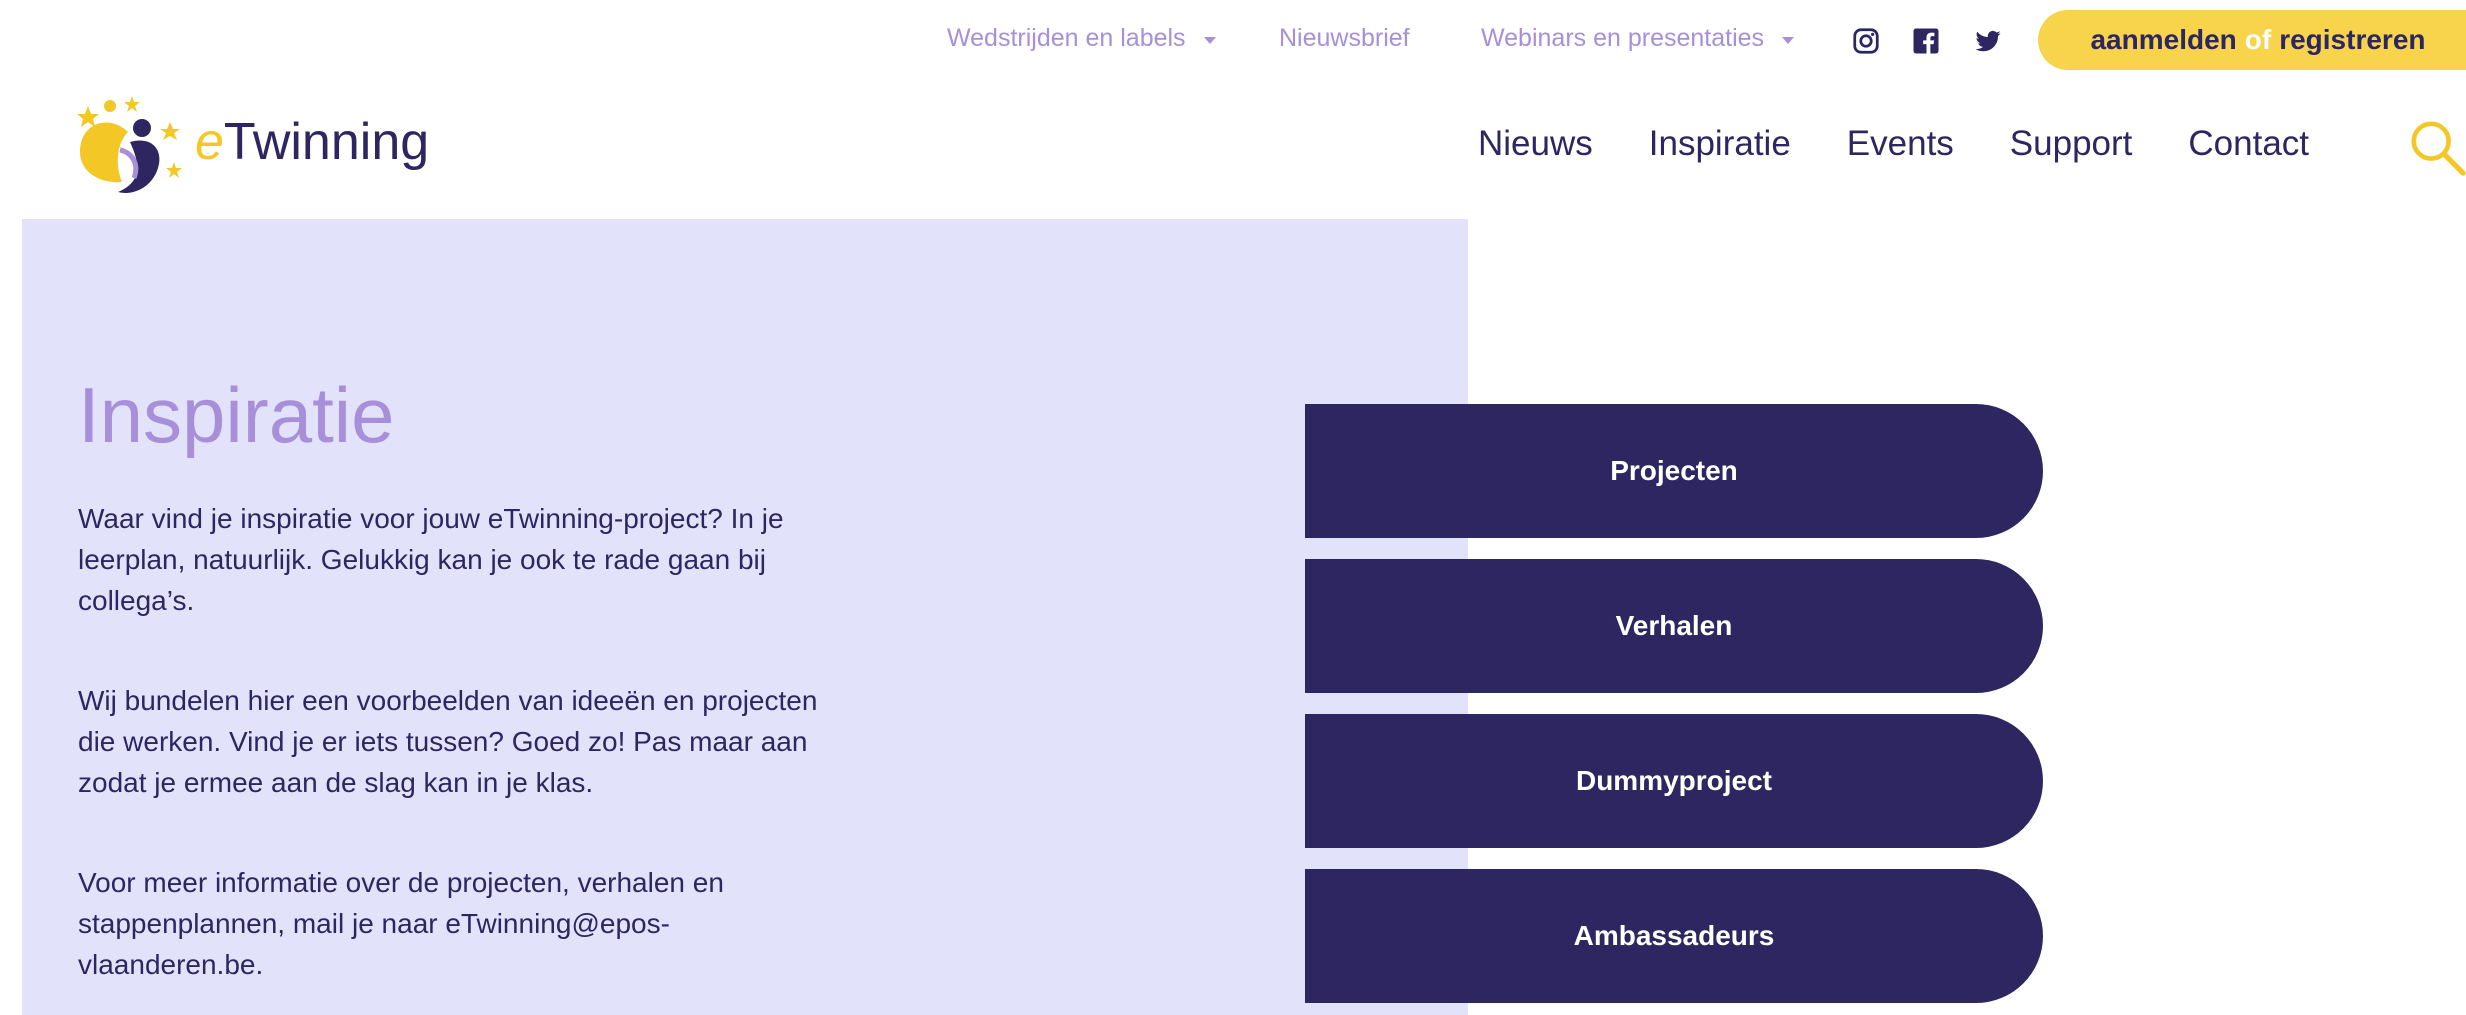  I want to click on ambassadeurs-button: Ambassadeurs, so click(1674, 936).